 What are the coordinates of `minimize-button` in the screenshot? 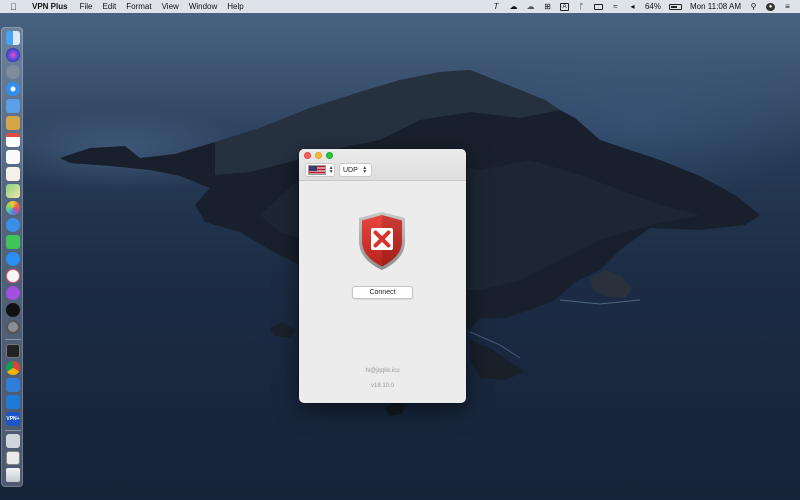 It's located at (318, 155).